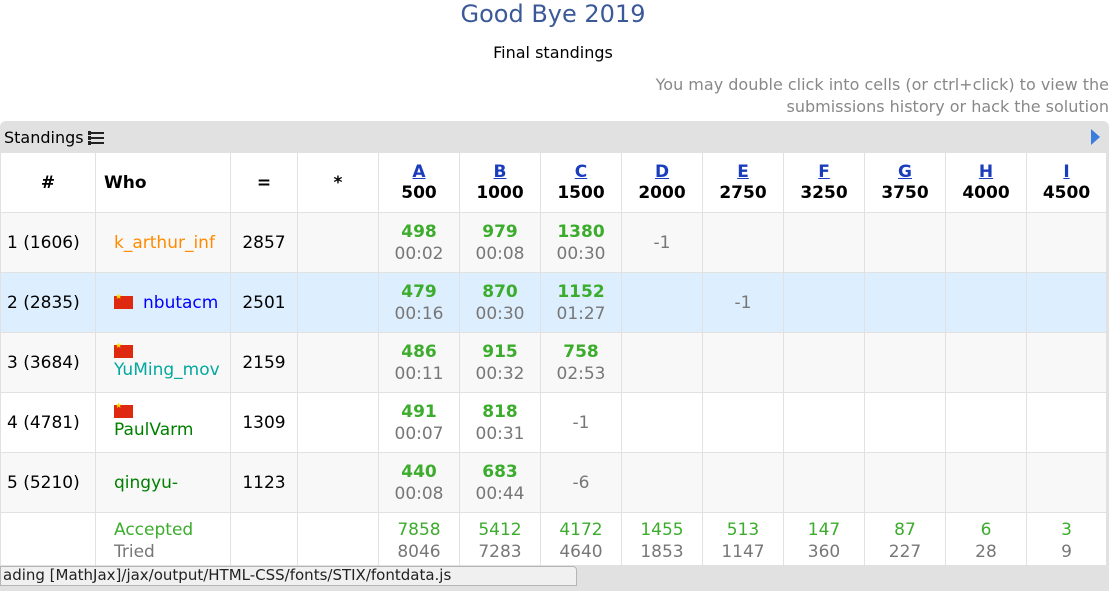  I want to click on problem-header-f: F 3250, so click(824, 182).